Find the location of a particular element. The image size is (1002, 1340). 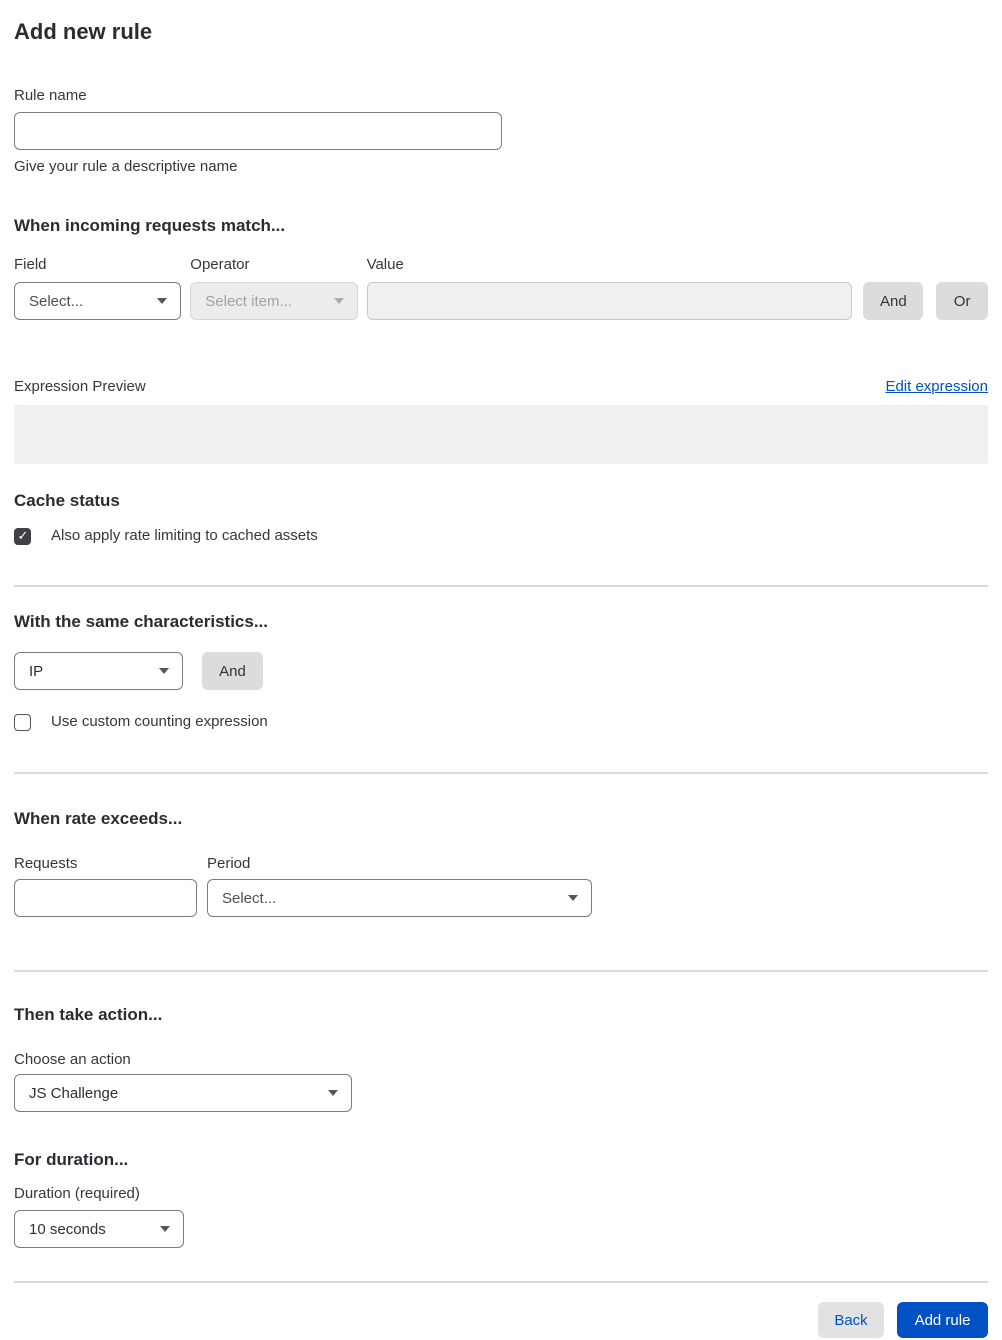

requests-input is located at coordinates (105, 898).